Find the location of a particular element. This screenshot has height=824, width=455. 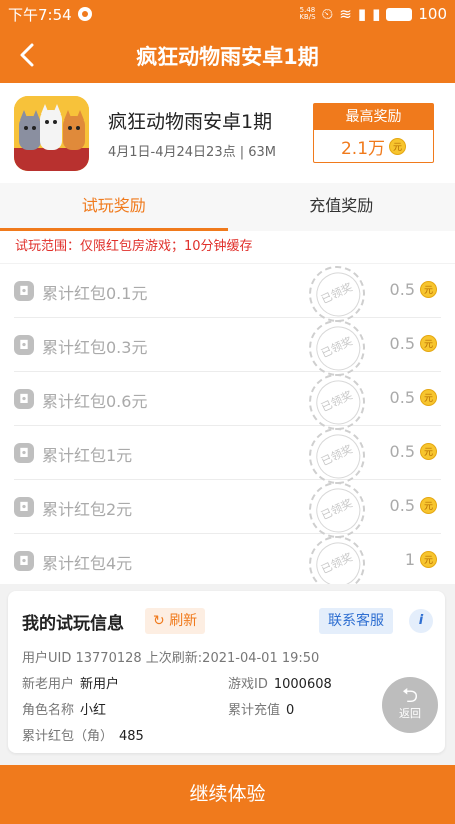

uid-refresh-line: 用户UID 13770128 上次刷新:2021-04-01 19:50 is located at coordinates (171, 658).